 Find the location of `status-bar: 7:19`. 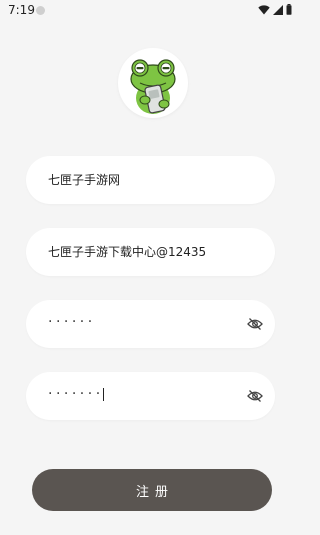

status-bar: 7:19 is located at coordinates (150, 11).